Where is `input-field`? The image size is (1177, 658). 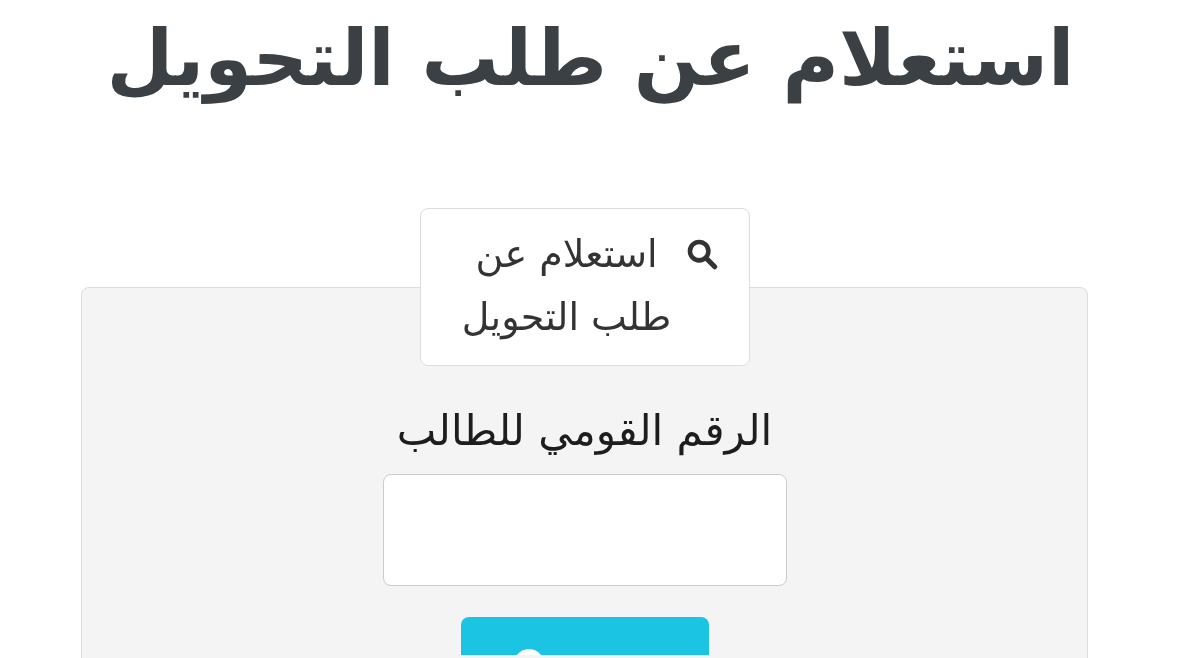 input-field is located at coordinates (584, 530).